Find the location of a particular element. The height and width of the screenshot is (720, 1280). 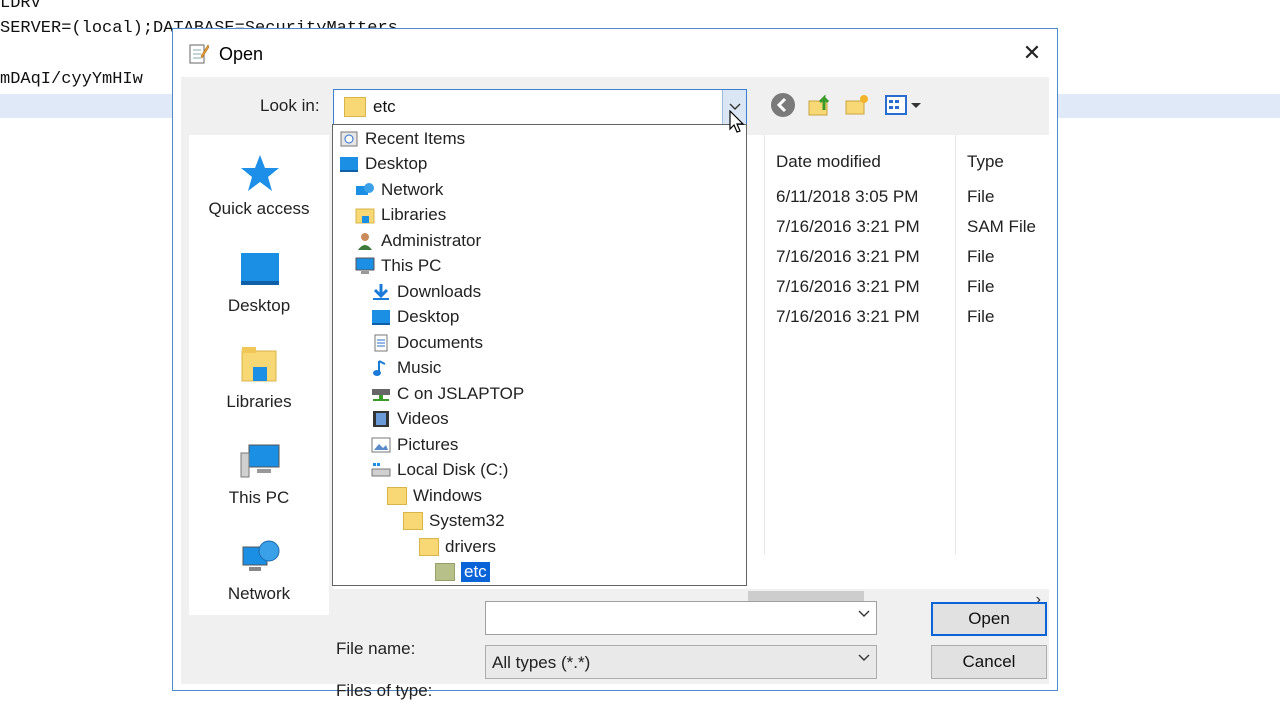

network-drive-icon is located at coordinates (381, 395).